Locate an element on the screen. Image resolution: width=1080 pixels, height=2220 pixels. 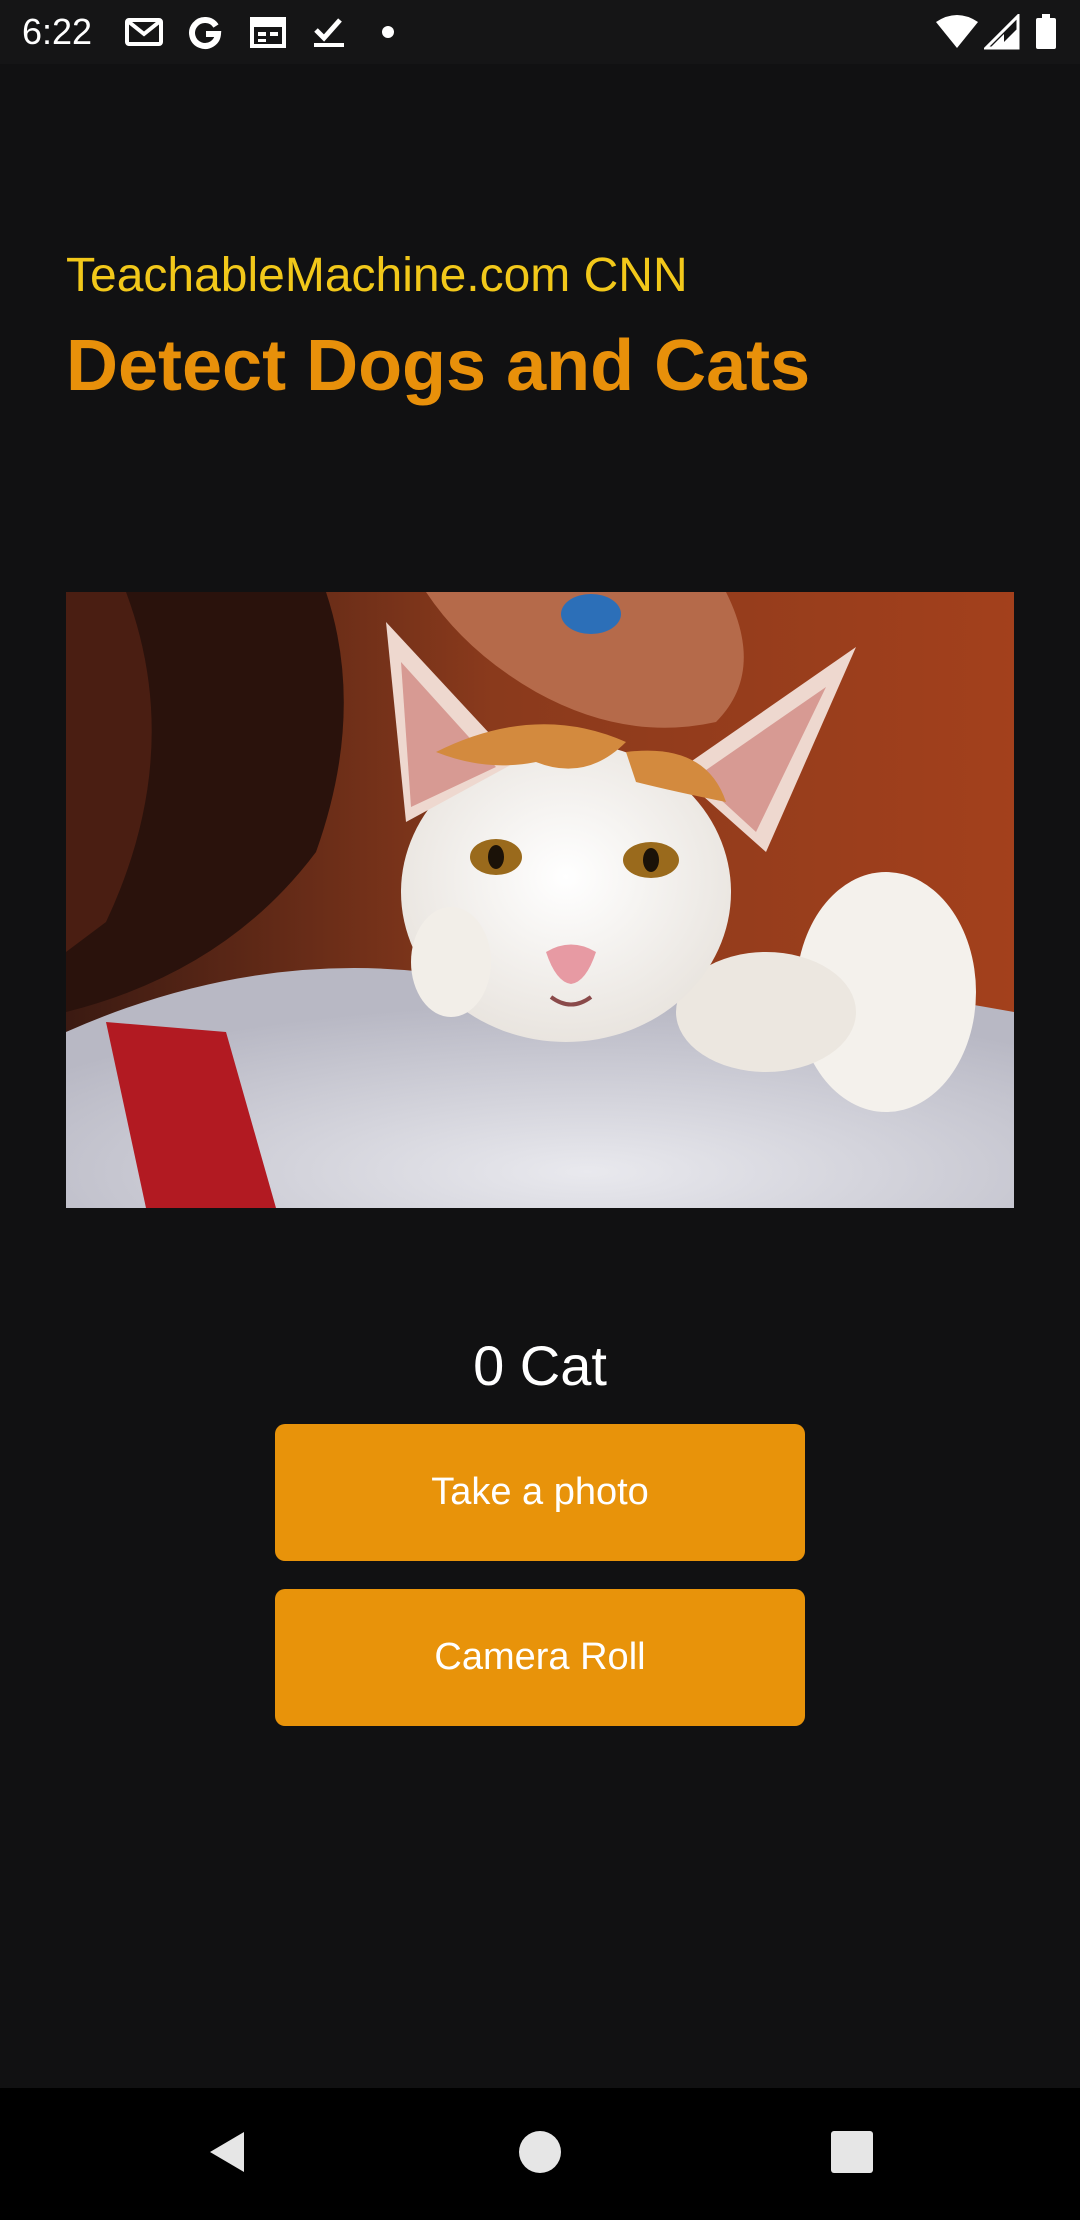
home-icon is located at coordinates (540, 2152).